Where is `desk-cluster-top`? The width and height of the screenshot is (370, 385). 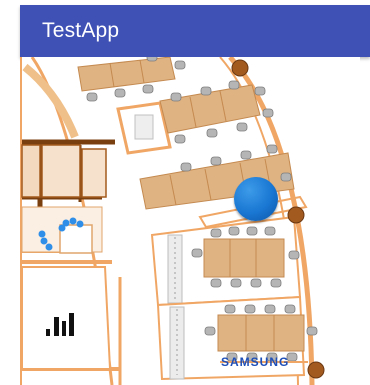
desk-cluster-top is located at coordinates (131, 79).